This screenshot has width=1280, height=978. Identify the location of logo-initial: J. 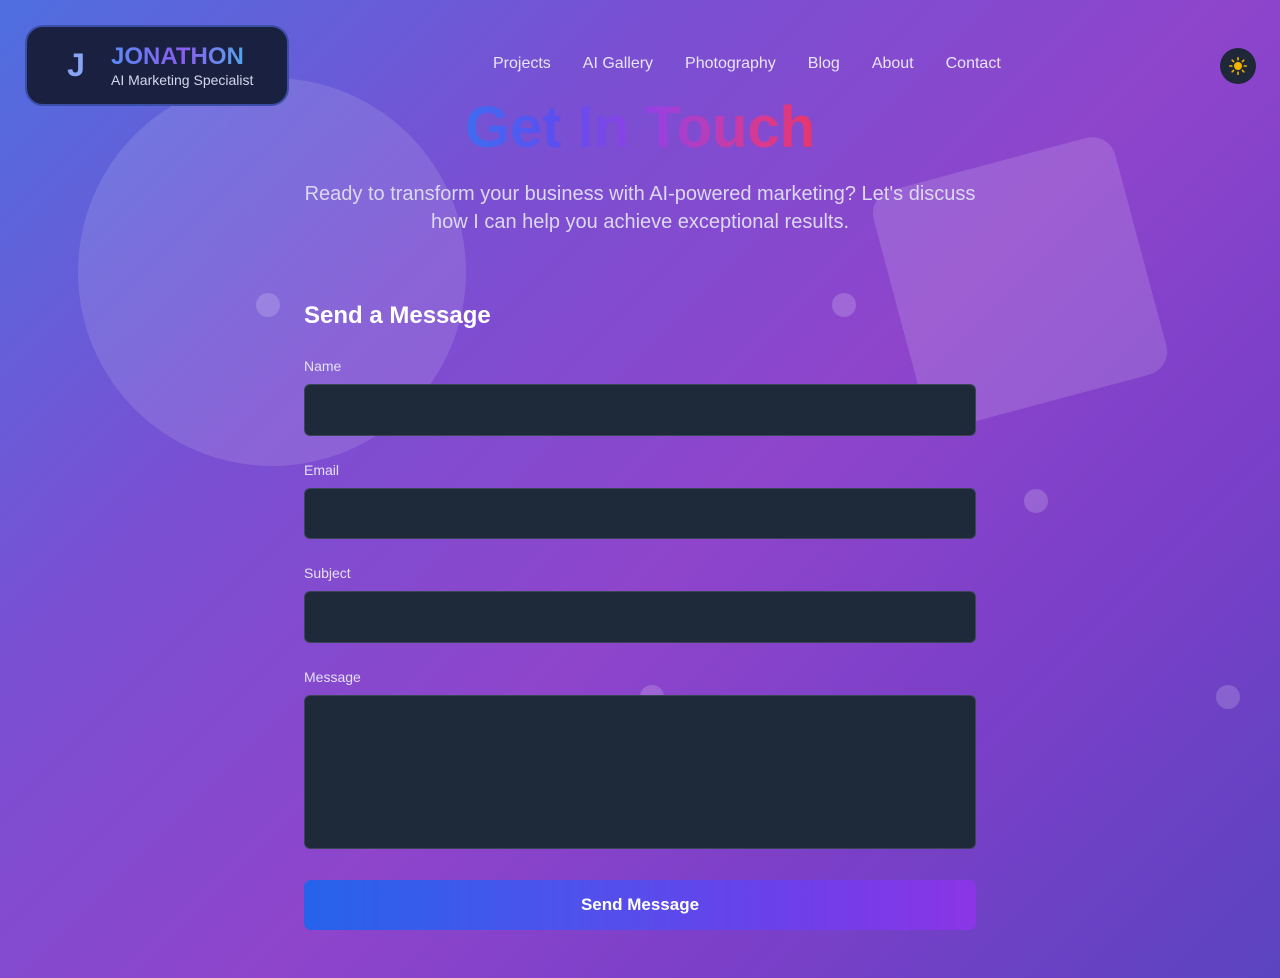
(76, 65).